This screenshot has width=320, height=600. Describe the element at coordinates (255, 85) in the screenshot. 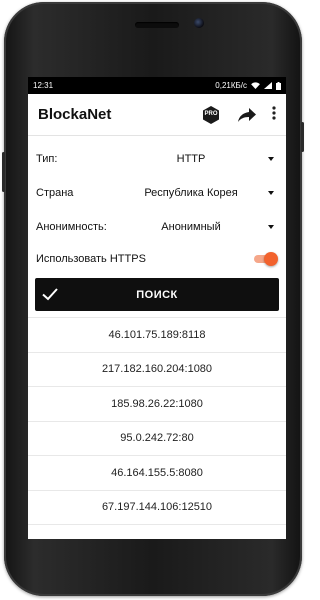

I see `wifi-icon` at that location.